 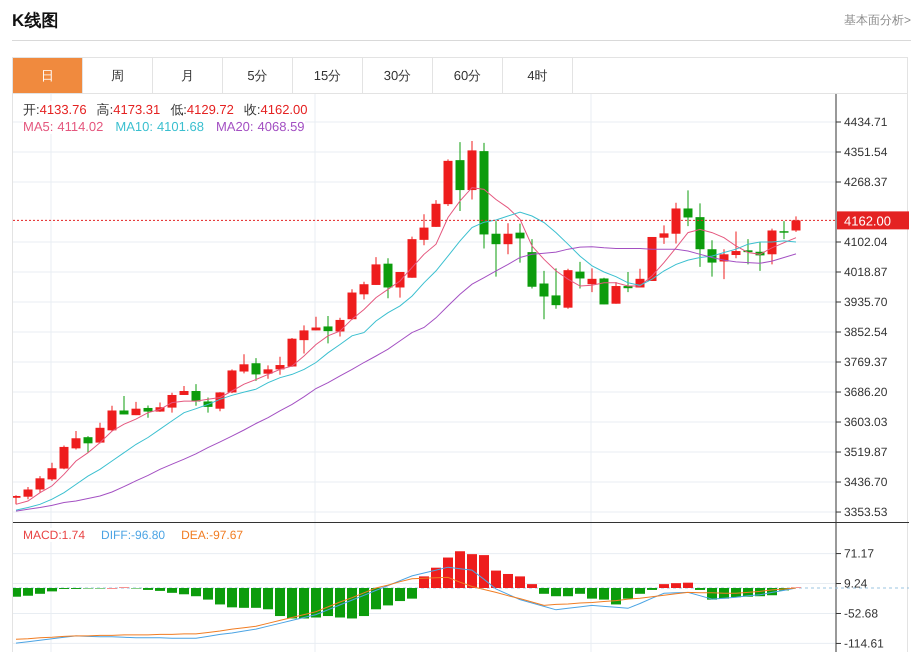 I want to click on axis-tick-label: 3852.54, so click(x=862, y=332).